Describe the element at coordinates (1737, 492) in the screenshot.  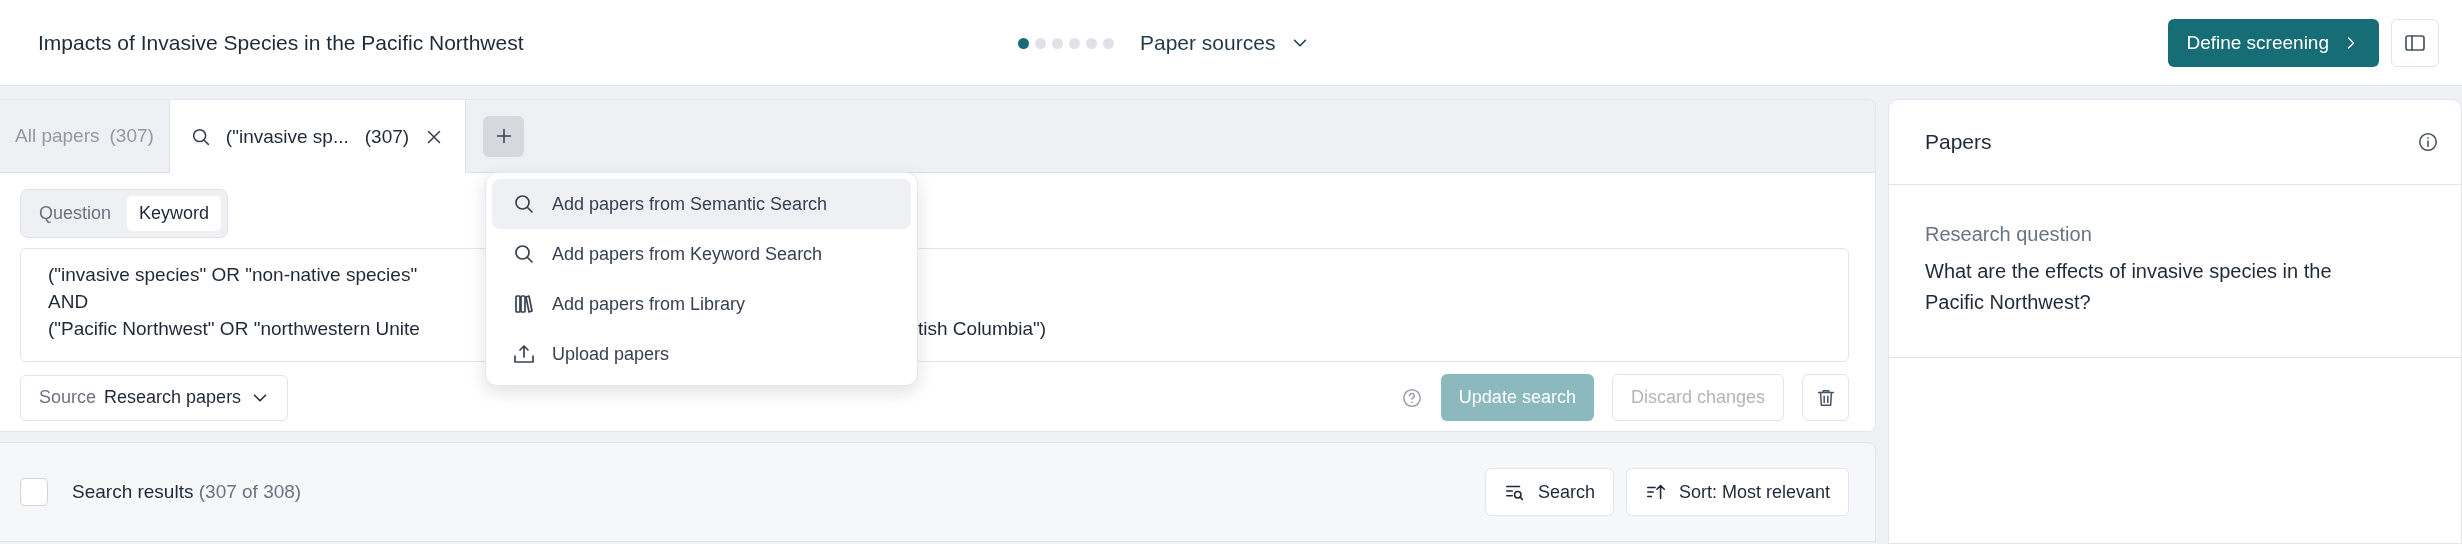
I see `sort-button: Sort: Most relevant` at that location.